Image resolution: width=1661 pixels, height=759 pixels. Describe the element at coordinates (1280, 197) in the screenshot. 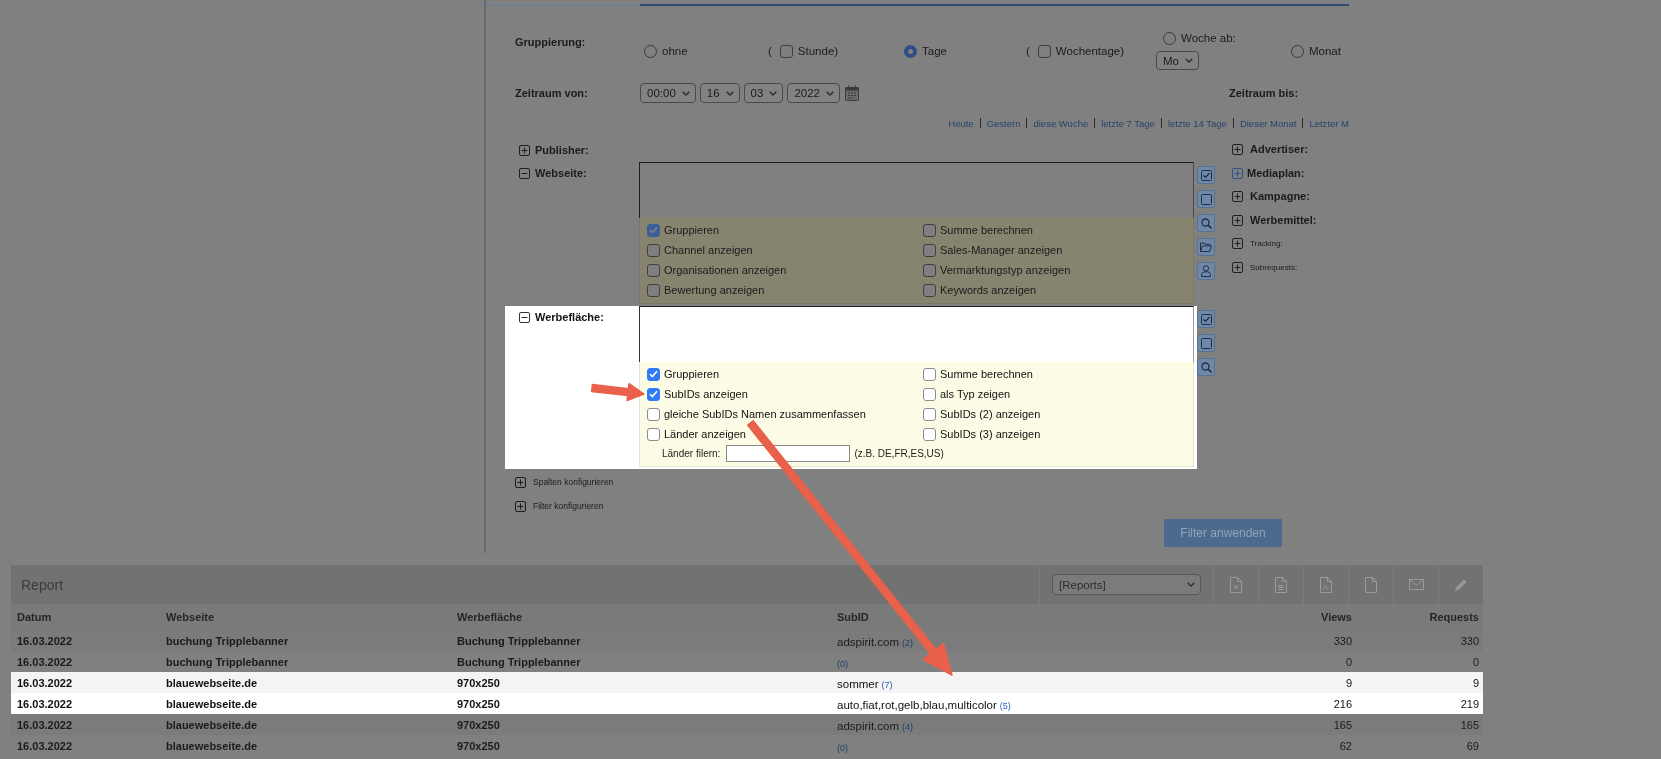

I see `section-label: Kampagne:` at that location.